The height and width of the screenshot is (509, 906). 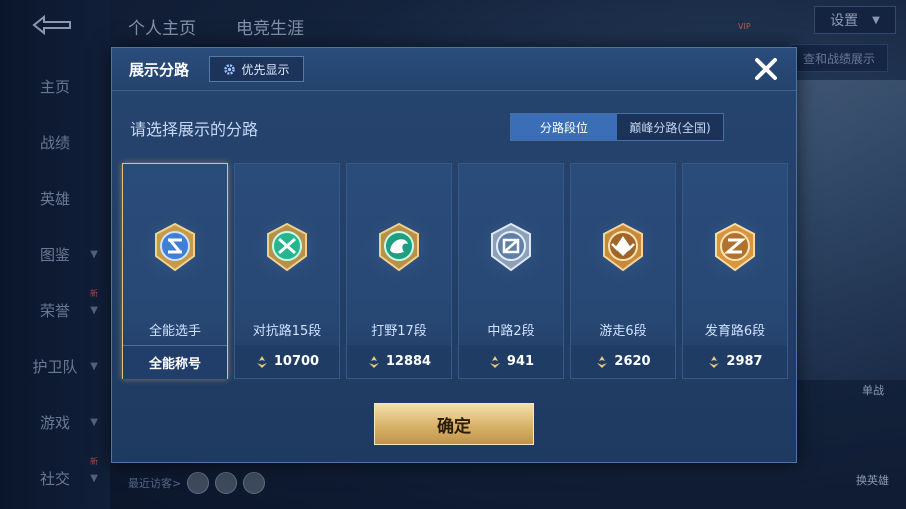 I want to click on lane-card-footer-text: 全能称号, so click(x=174, y=364).